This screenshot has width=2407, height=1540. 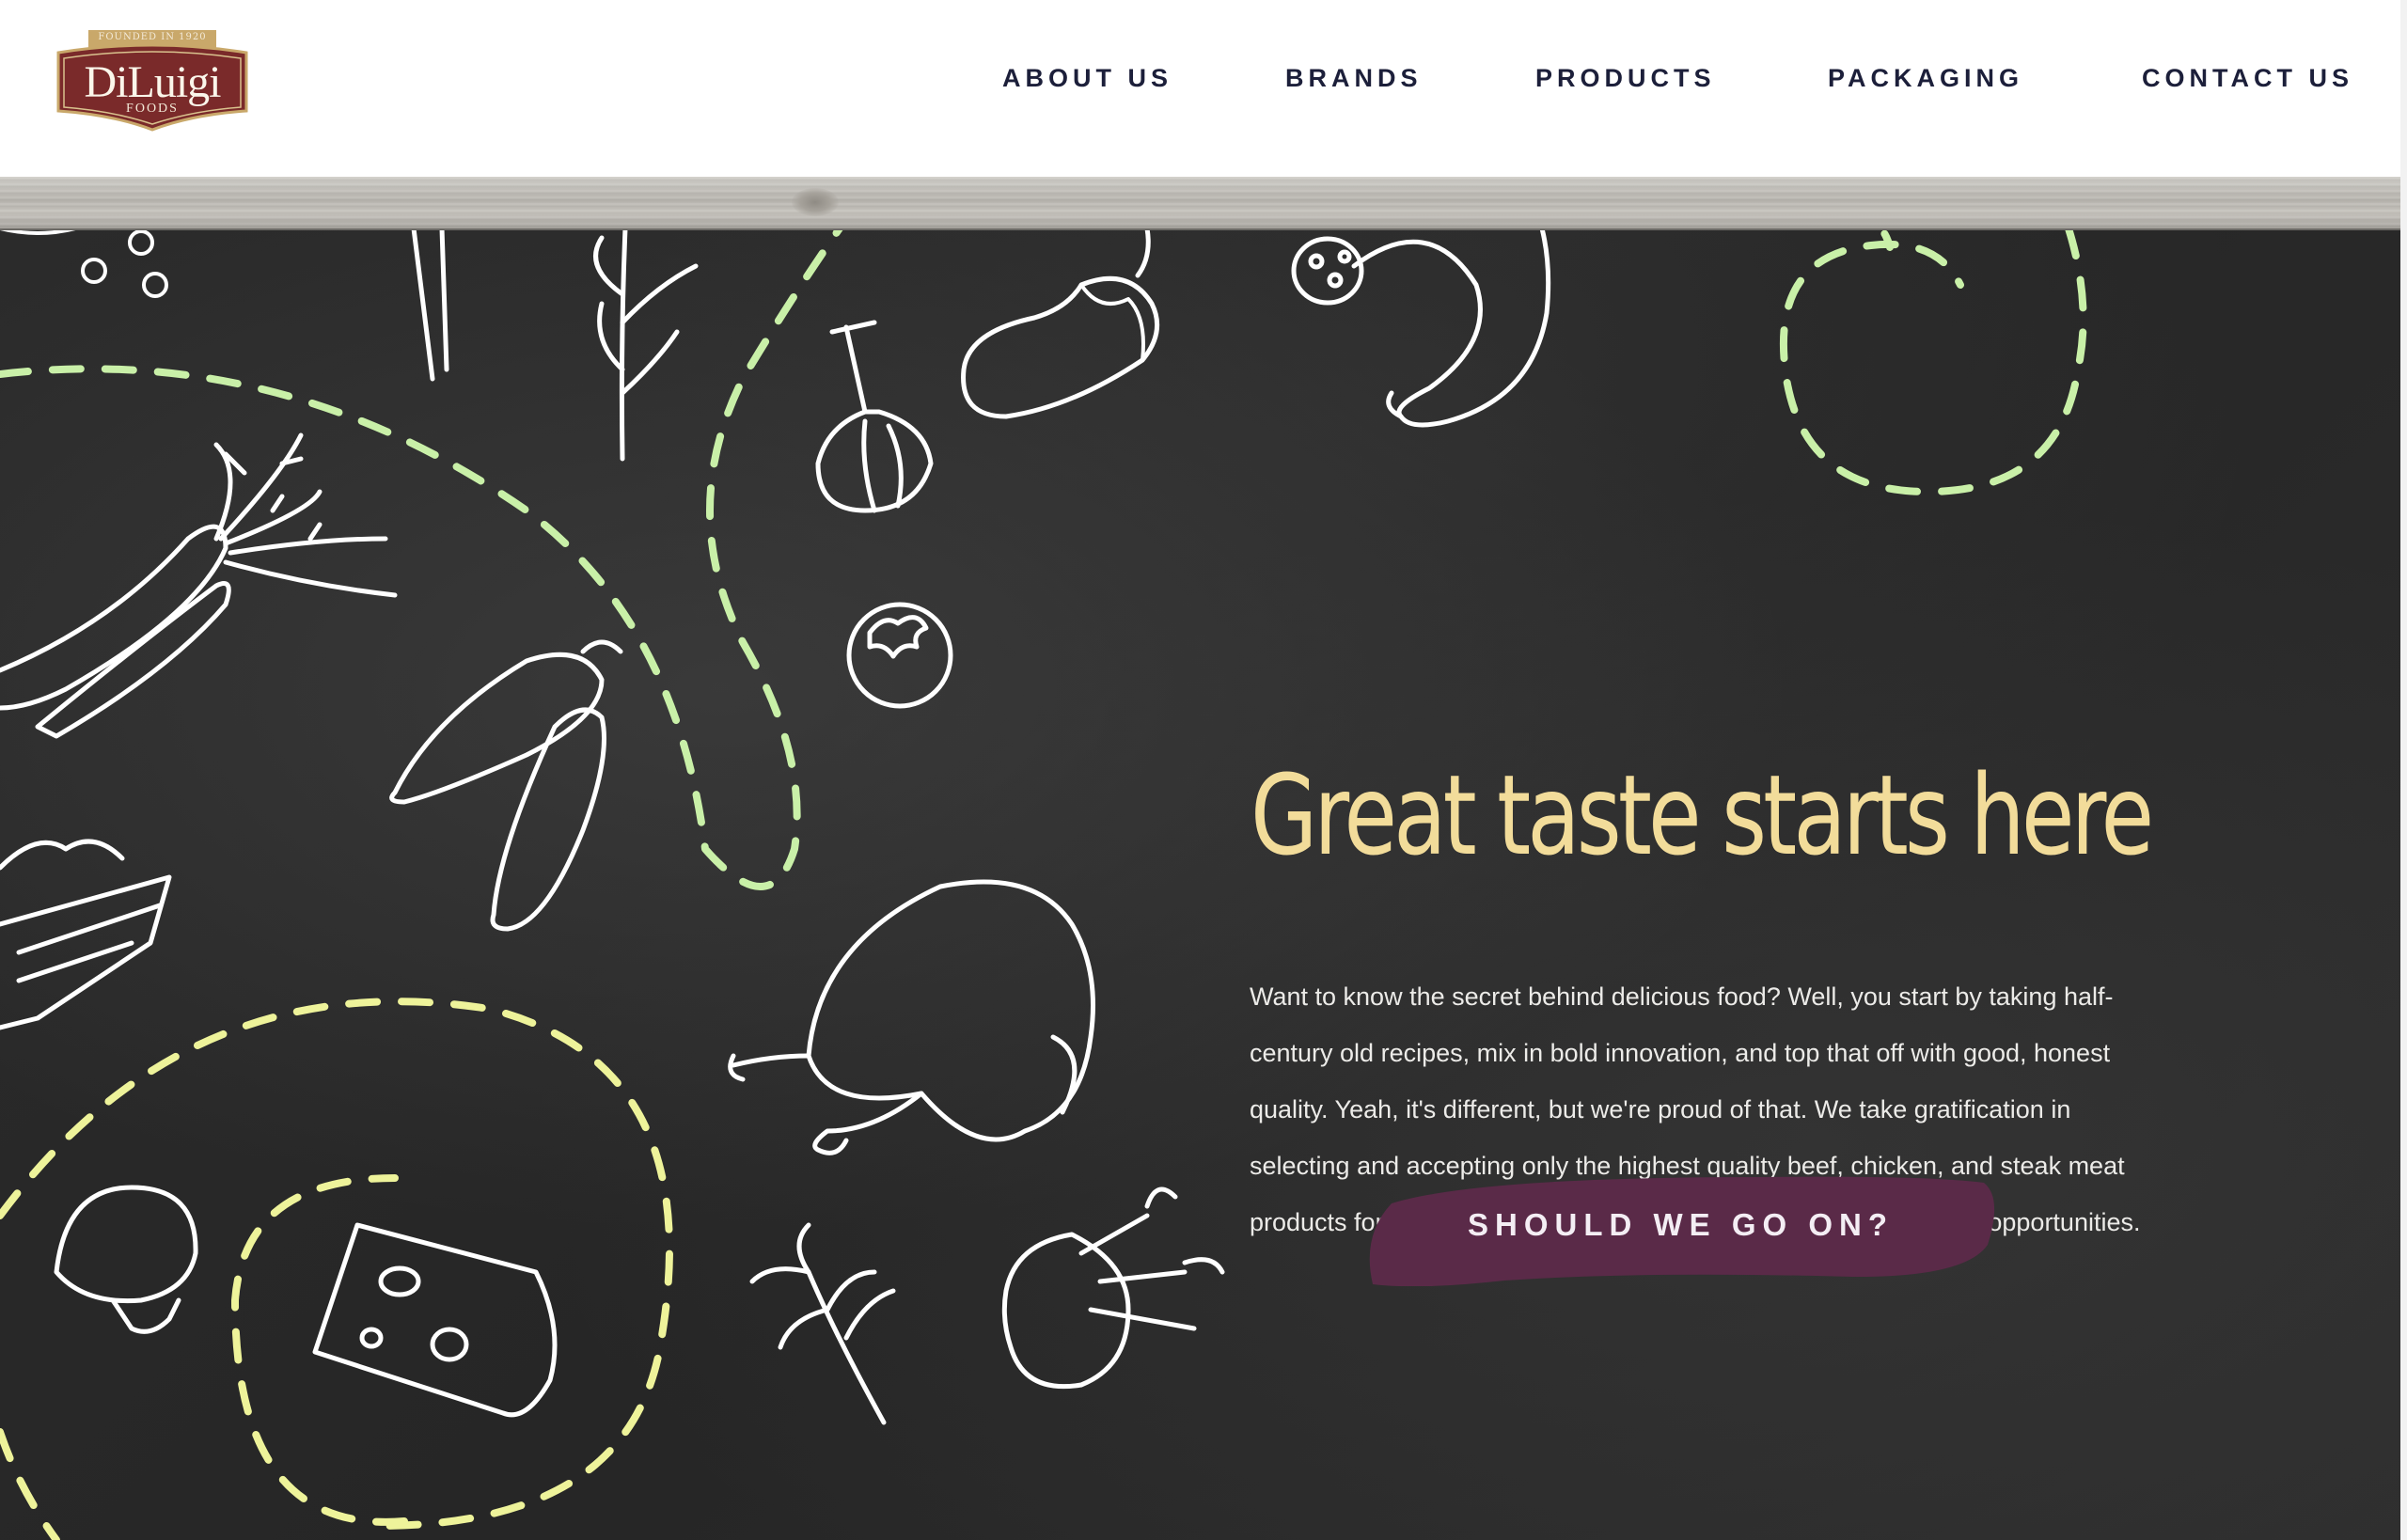 What do you see at coordinates (1354, 78) in the screenshot?
I see `nav-brands: BRANDS` at bounding box center [1354, 78].